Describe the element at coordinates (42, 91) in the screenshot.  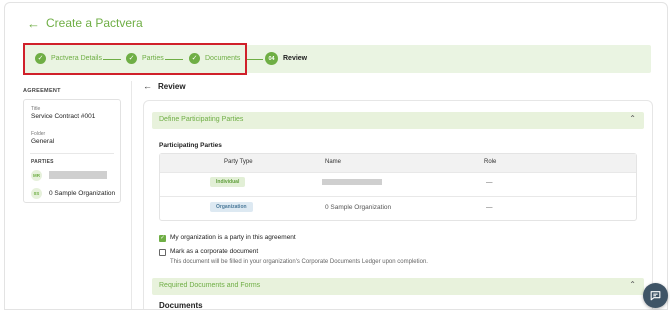
I see `sidebar-heading: AGREEMENT` at that location.